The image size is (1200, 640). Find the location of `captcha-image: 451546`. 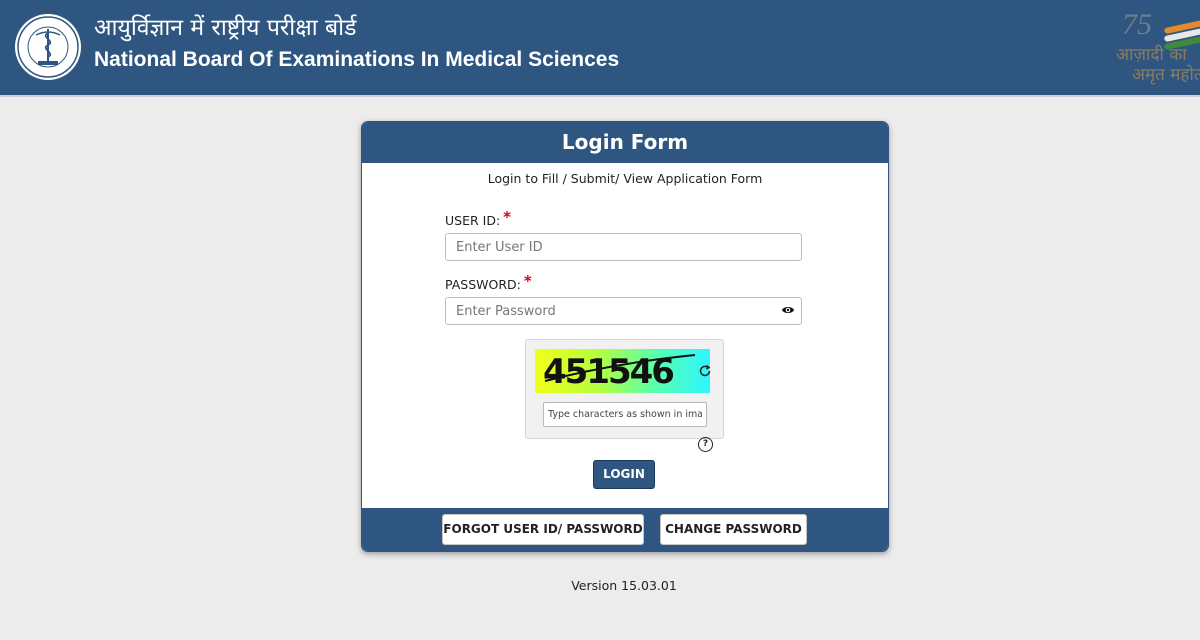

captcha-image: 451546 is located at coordinates (622, 371).